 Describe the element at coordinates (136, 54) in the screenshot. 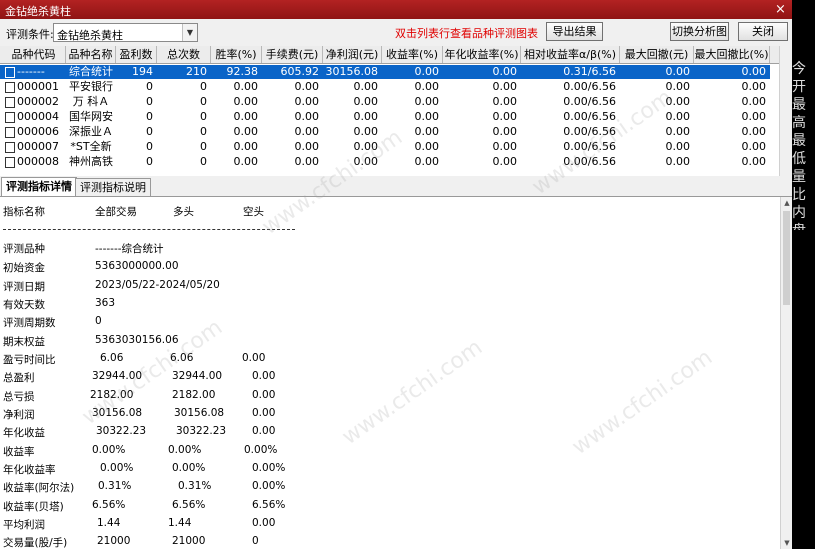

I see `column-header: 盈利数` at that location.